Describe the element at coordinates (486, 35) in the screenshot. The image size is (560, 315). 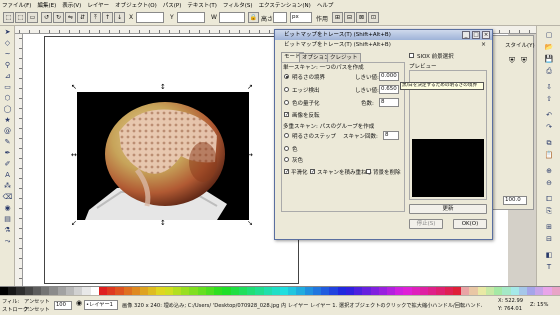
I see `close-icon: ×` at that location.